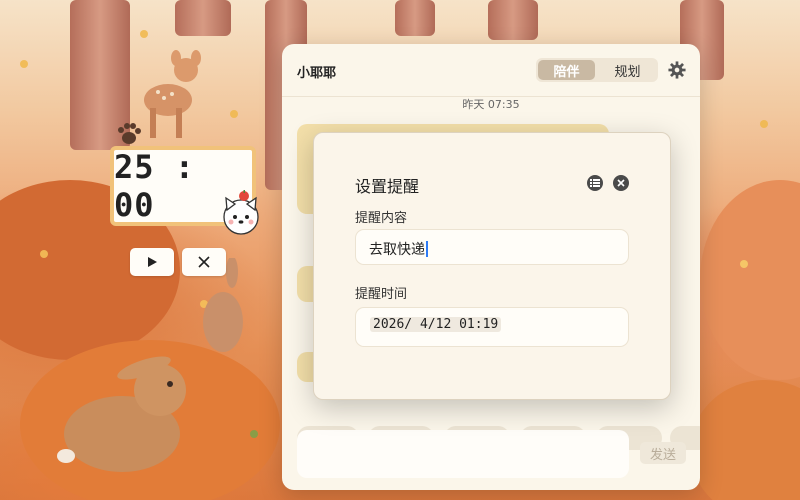 This screenshot has width=800, height=500. I want to click on dialog-close-icon, so click(621, 183).